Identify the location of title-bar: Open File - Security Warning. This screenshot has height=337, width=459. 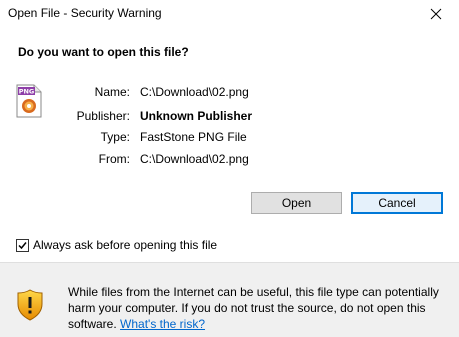
(229, 14).